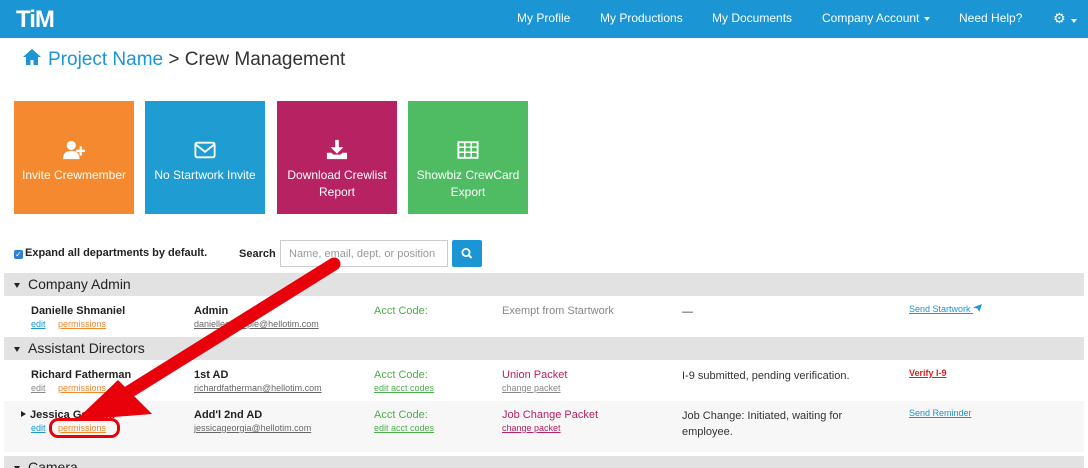 Image resolution: width=1088 pixels, height=468 pixels. I want to click on annotation-arrow, so click(208, 338).